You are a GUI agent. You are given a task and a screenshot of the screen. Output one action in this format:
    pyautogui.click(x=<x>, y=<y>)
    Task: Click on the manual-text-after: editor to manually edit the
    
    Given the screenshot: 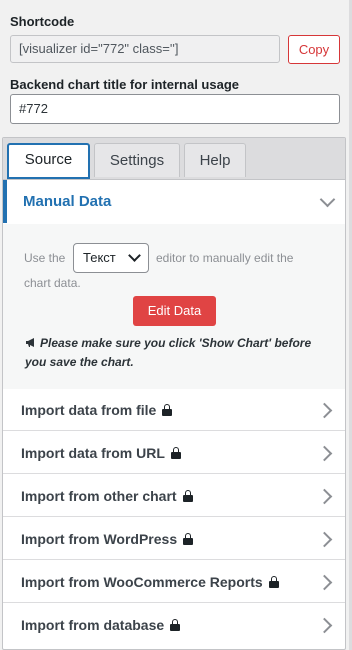 What is the action you would take?
    pyautogui.click(x=225, y=258)
    